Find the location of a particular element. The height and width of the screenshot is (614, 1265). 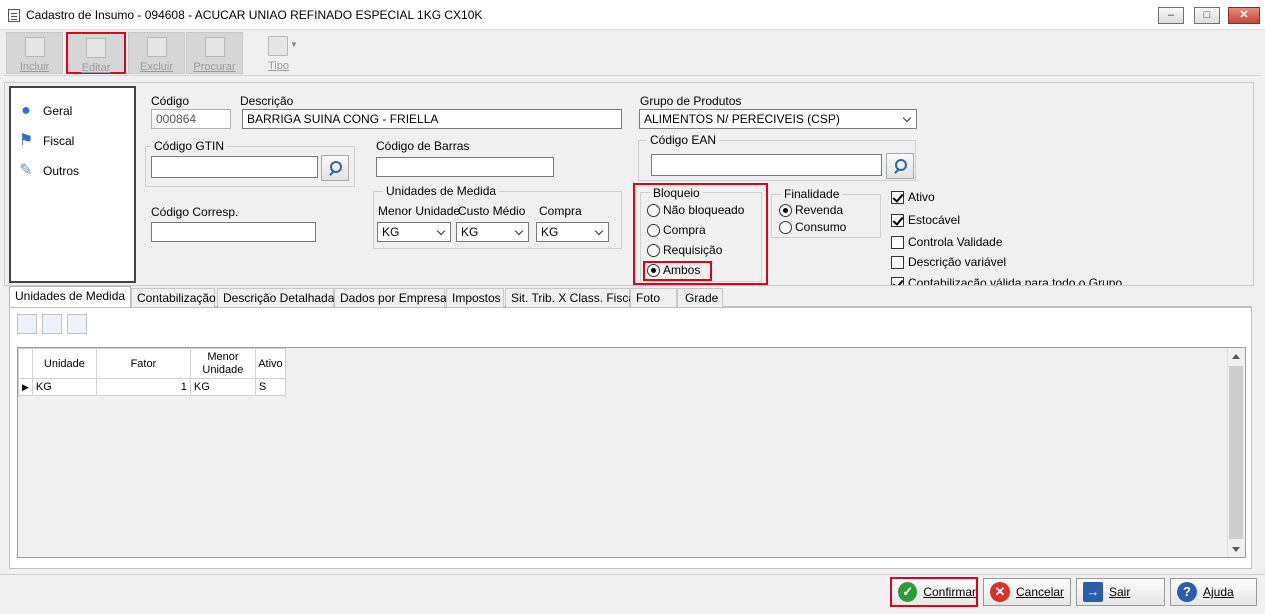

cancelar-label: Cancelar is located at coordinates (1040, 592).